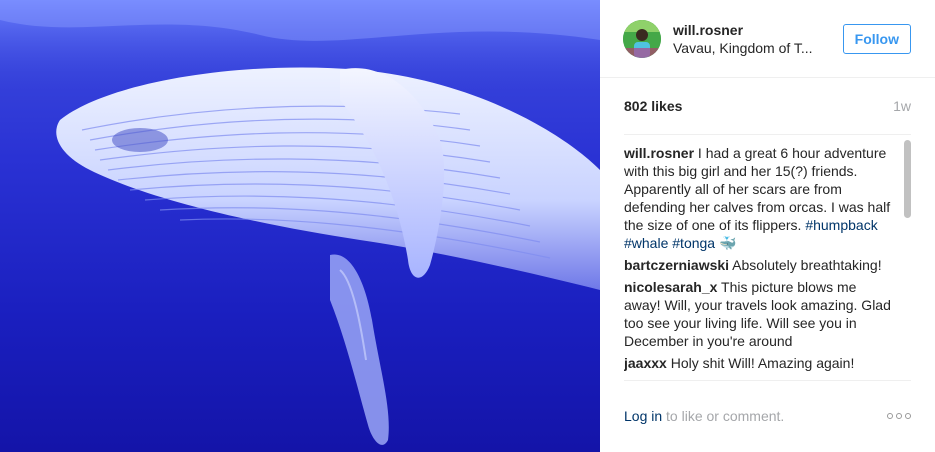  Describe the element at coordinates (841, 225) in the screenshot. I see `hashtag-humpback: #humpback` at that location.